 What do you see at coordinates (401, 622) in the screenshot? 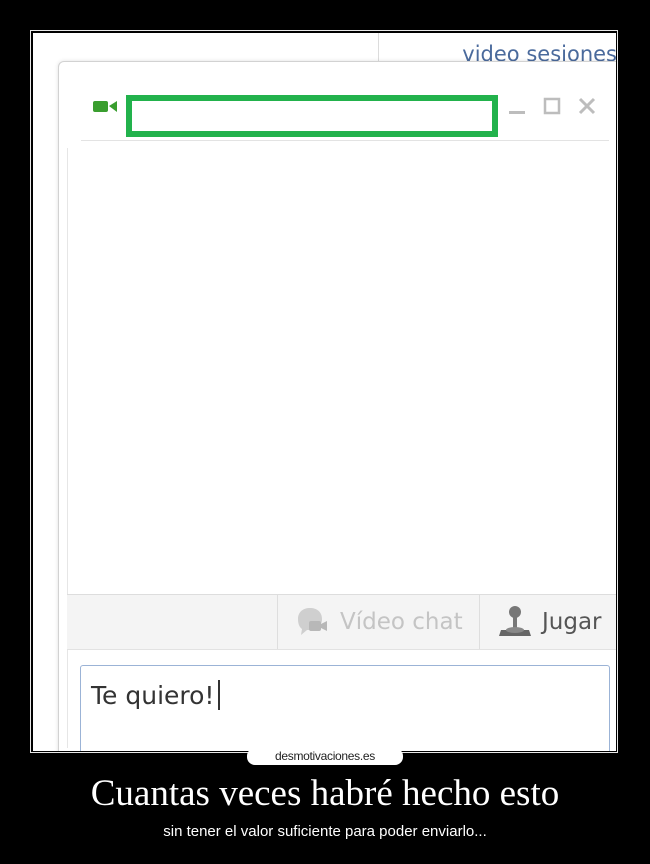
I see `video-chat-label: Vídeo chat` at bounding box center [401, 622].